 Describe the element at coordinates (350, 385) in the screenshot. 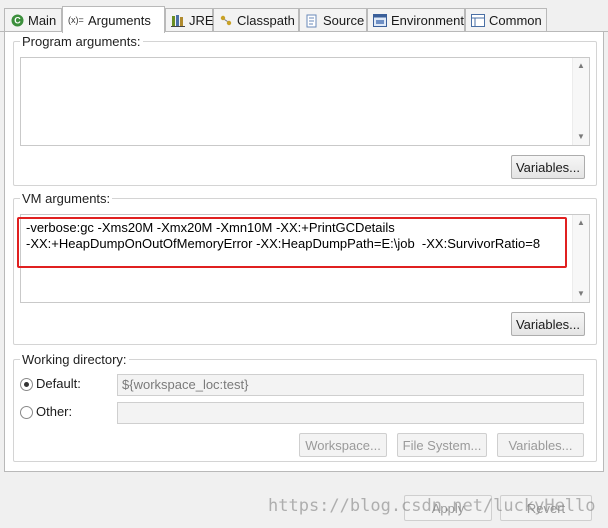

I see `default-directory-field: ${workspace_loc:test}` at that location.